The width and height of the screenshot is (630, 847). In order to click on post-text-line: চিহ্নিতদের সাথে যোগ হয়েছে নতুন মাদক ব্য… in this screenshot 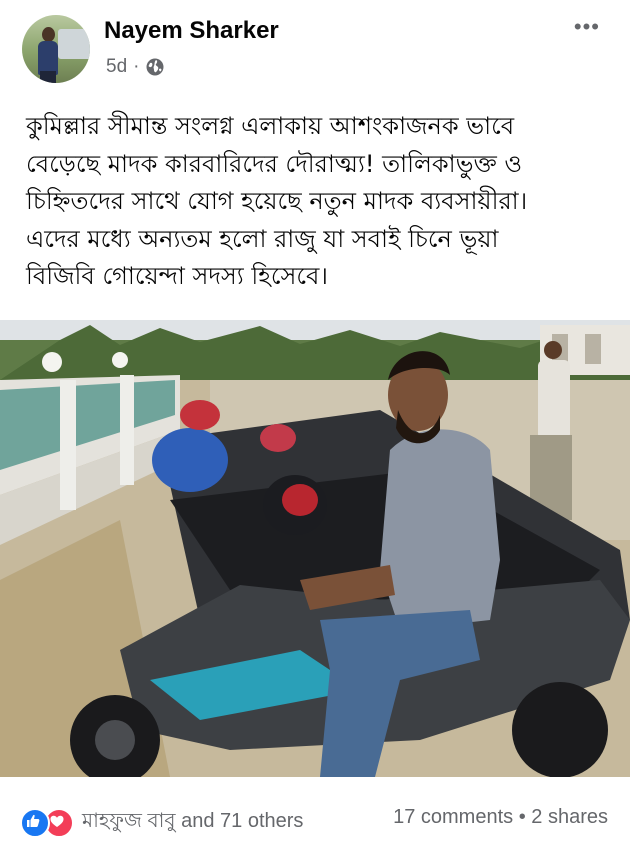, I will do `click(277, 201)`.